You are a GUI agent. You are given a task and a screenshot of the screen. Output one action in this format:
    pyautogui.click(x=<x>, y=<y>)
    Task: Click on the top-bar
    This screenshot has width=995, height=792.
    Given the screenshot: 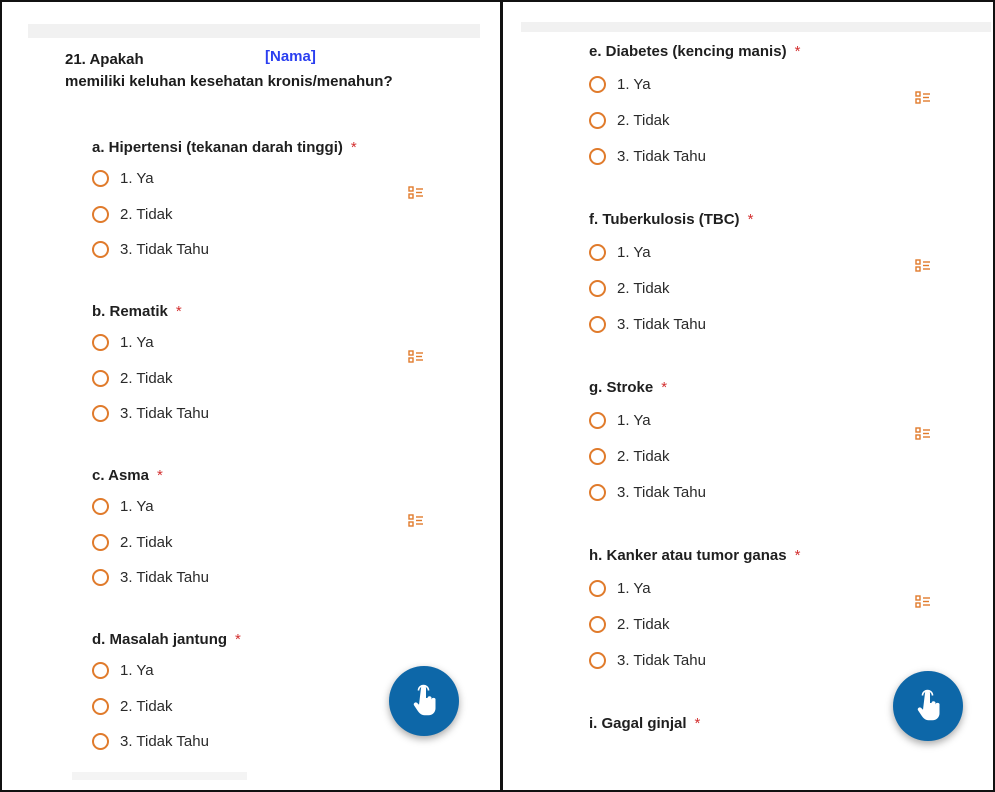 What is the action you would take?
    pyautogui.click(x=254, y=31)
    